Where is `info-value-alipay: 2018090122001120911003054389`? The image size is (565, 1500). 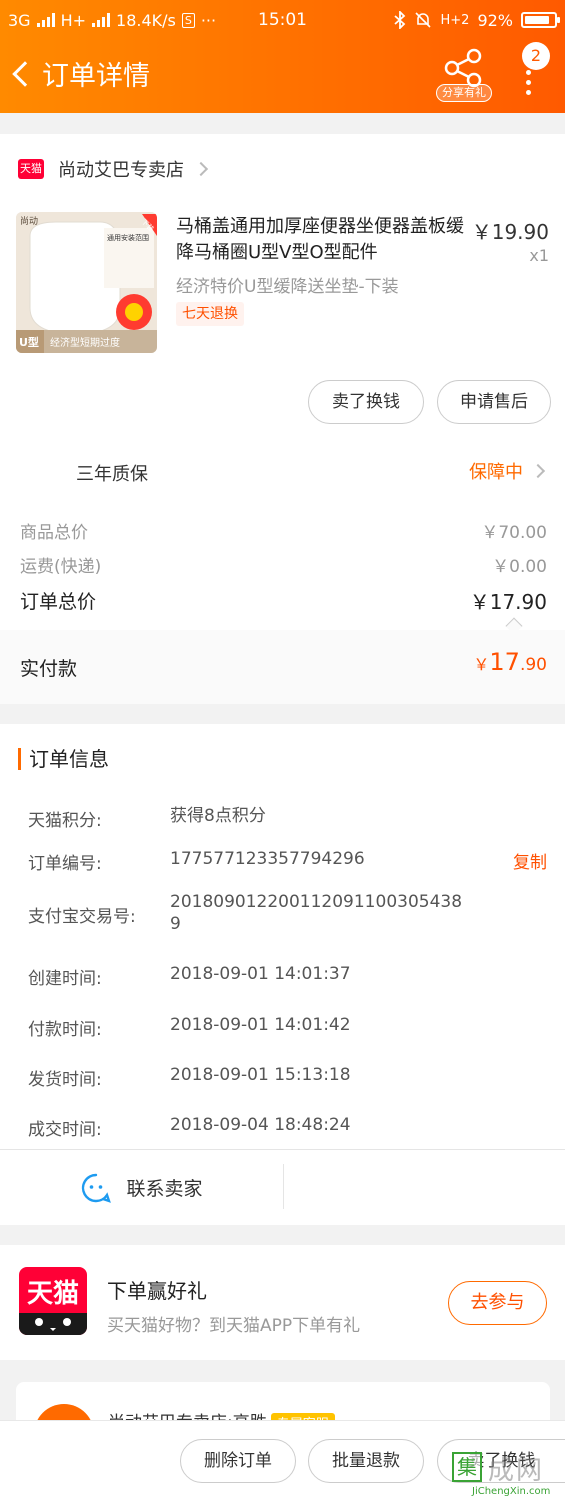 info-value-alipay: 2018090122001120911003054389 is located at coordinates (316, 913).